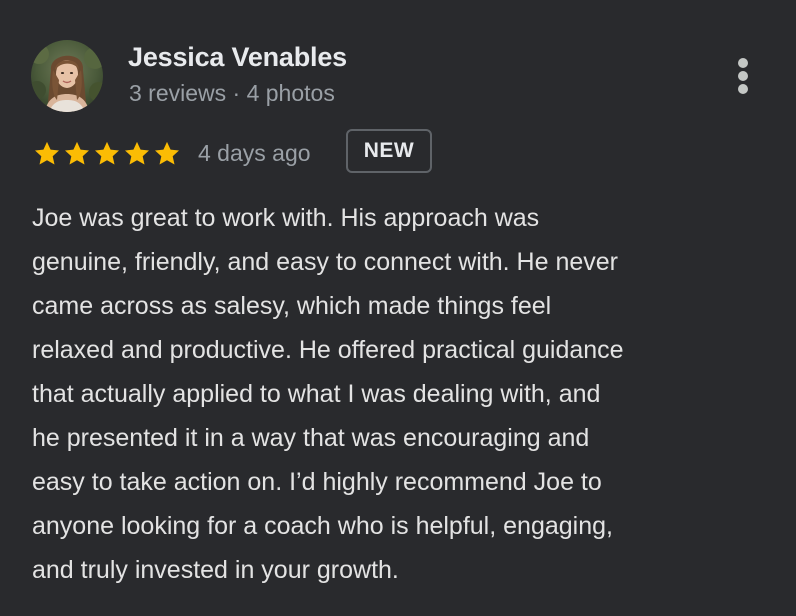 This screenshot has height=616, width=796. What do you see at coordinates (389, 151) in the screenshot?
I see `new-badge: NEW` at bounding box center [389, 151].